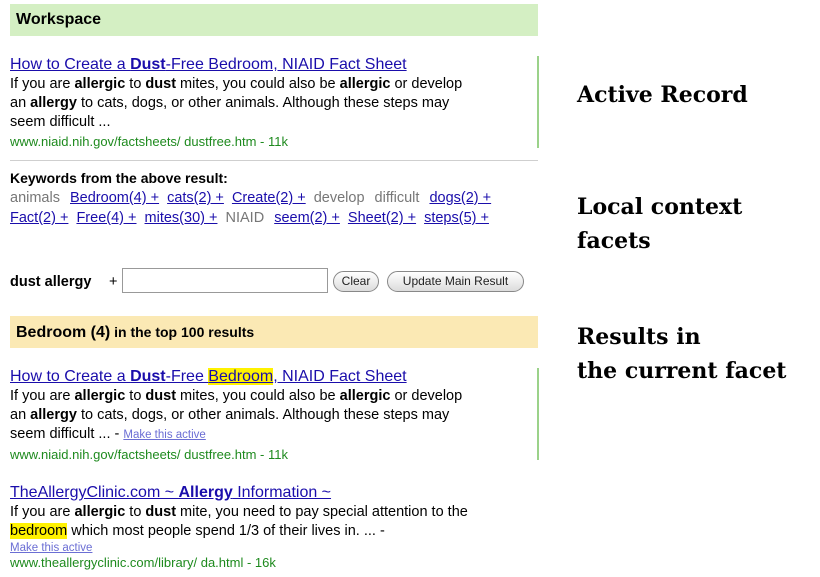 This screenshot has height=577, width=820. What do you see at coordinates (39, 218) in the screenshot?
I see `keyword-facet-link: Fact(2) +` at bounding box center [39, 218].